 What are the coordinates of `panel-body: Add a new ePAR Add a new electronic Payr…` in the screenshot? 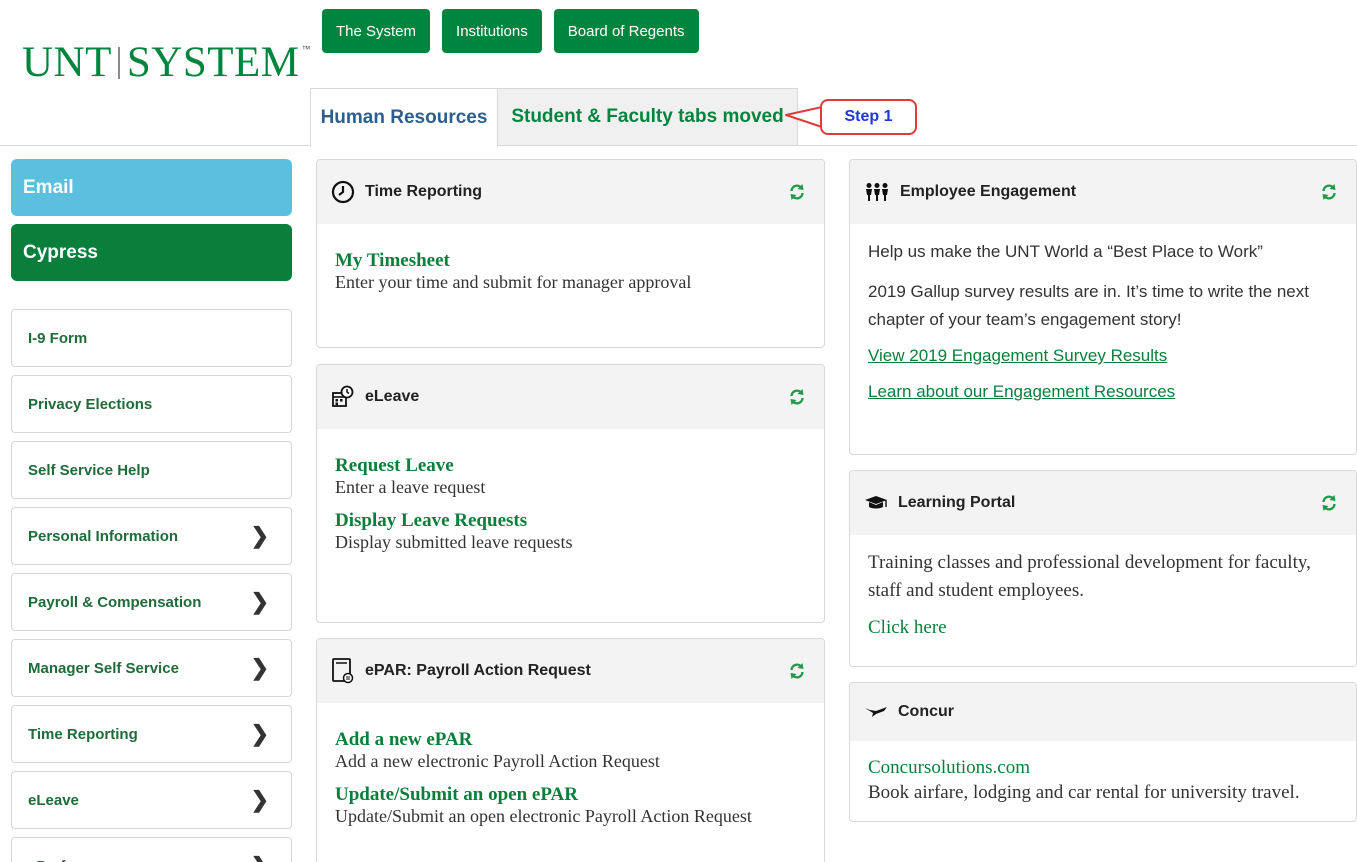 It's located at (570, 780).